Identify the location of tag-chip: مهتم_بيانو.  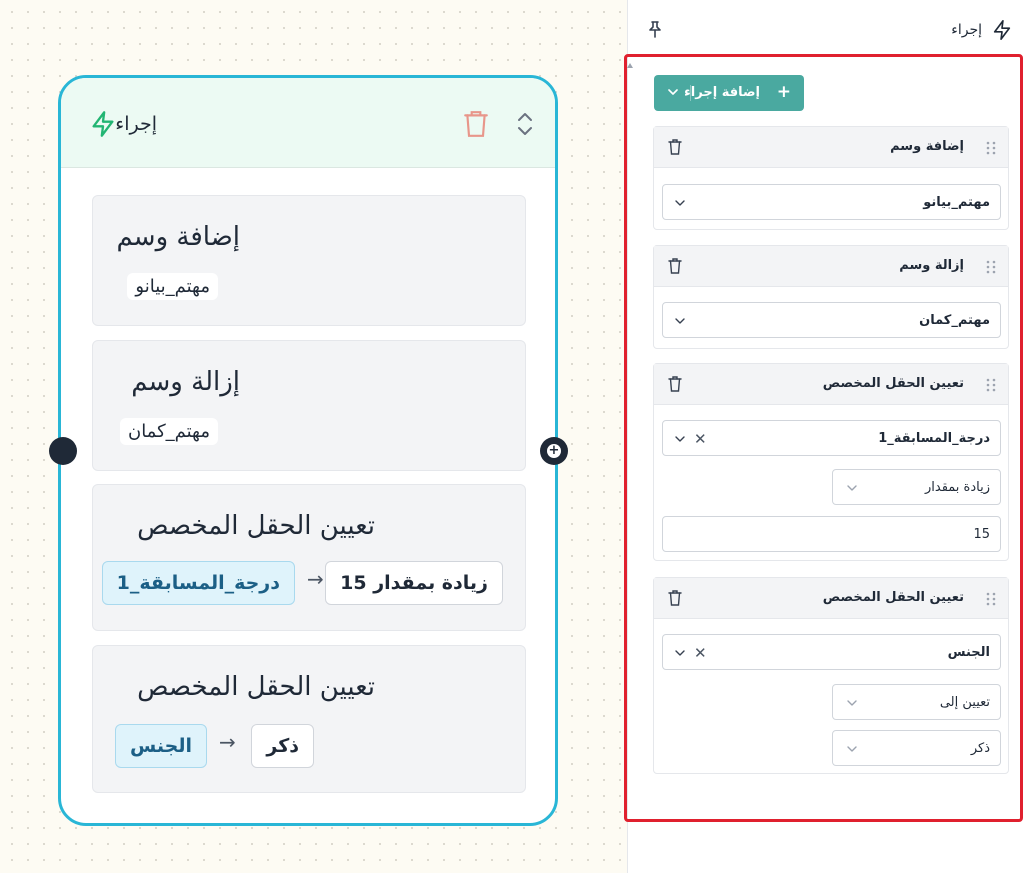
(172, 286).